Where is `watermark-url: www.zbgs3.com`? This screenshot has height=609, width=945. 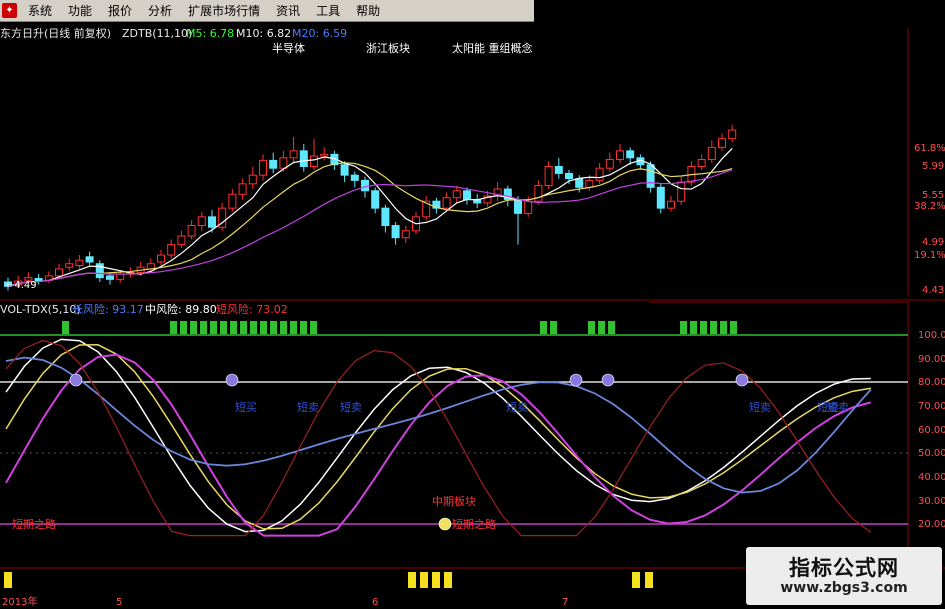 watermark-url: www.zbgs3.com is located at coordinates (844, 588).